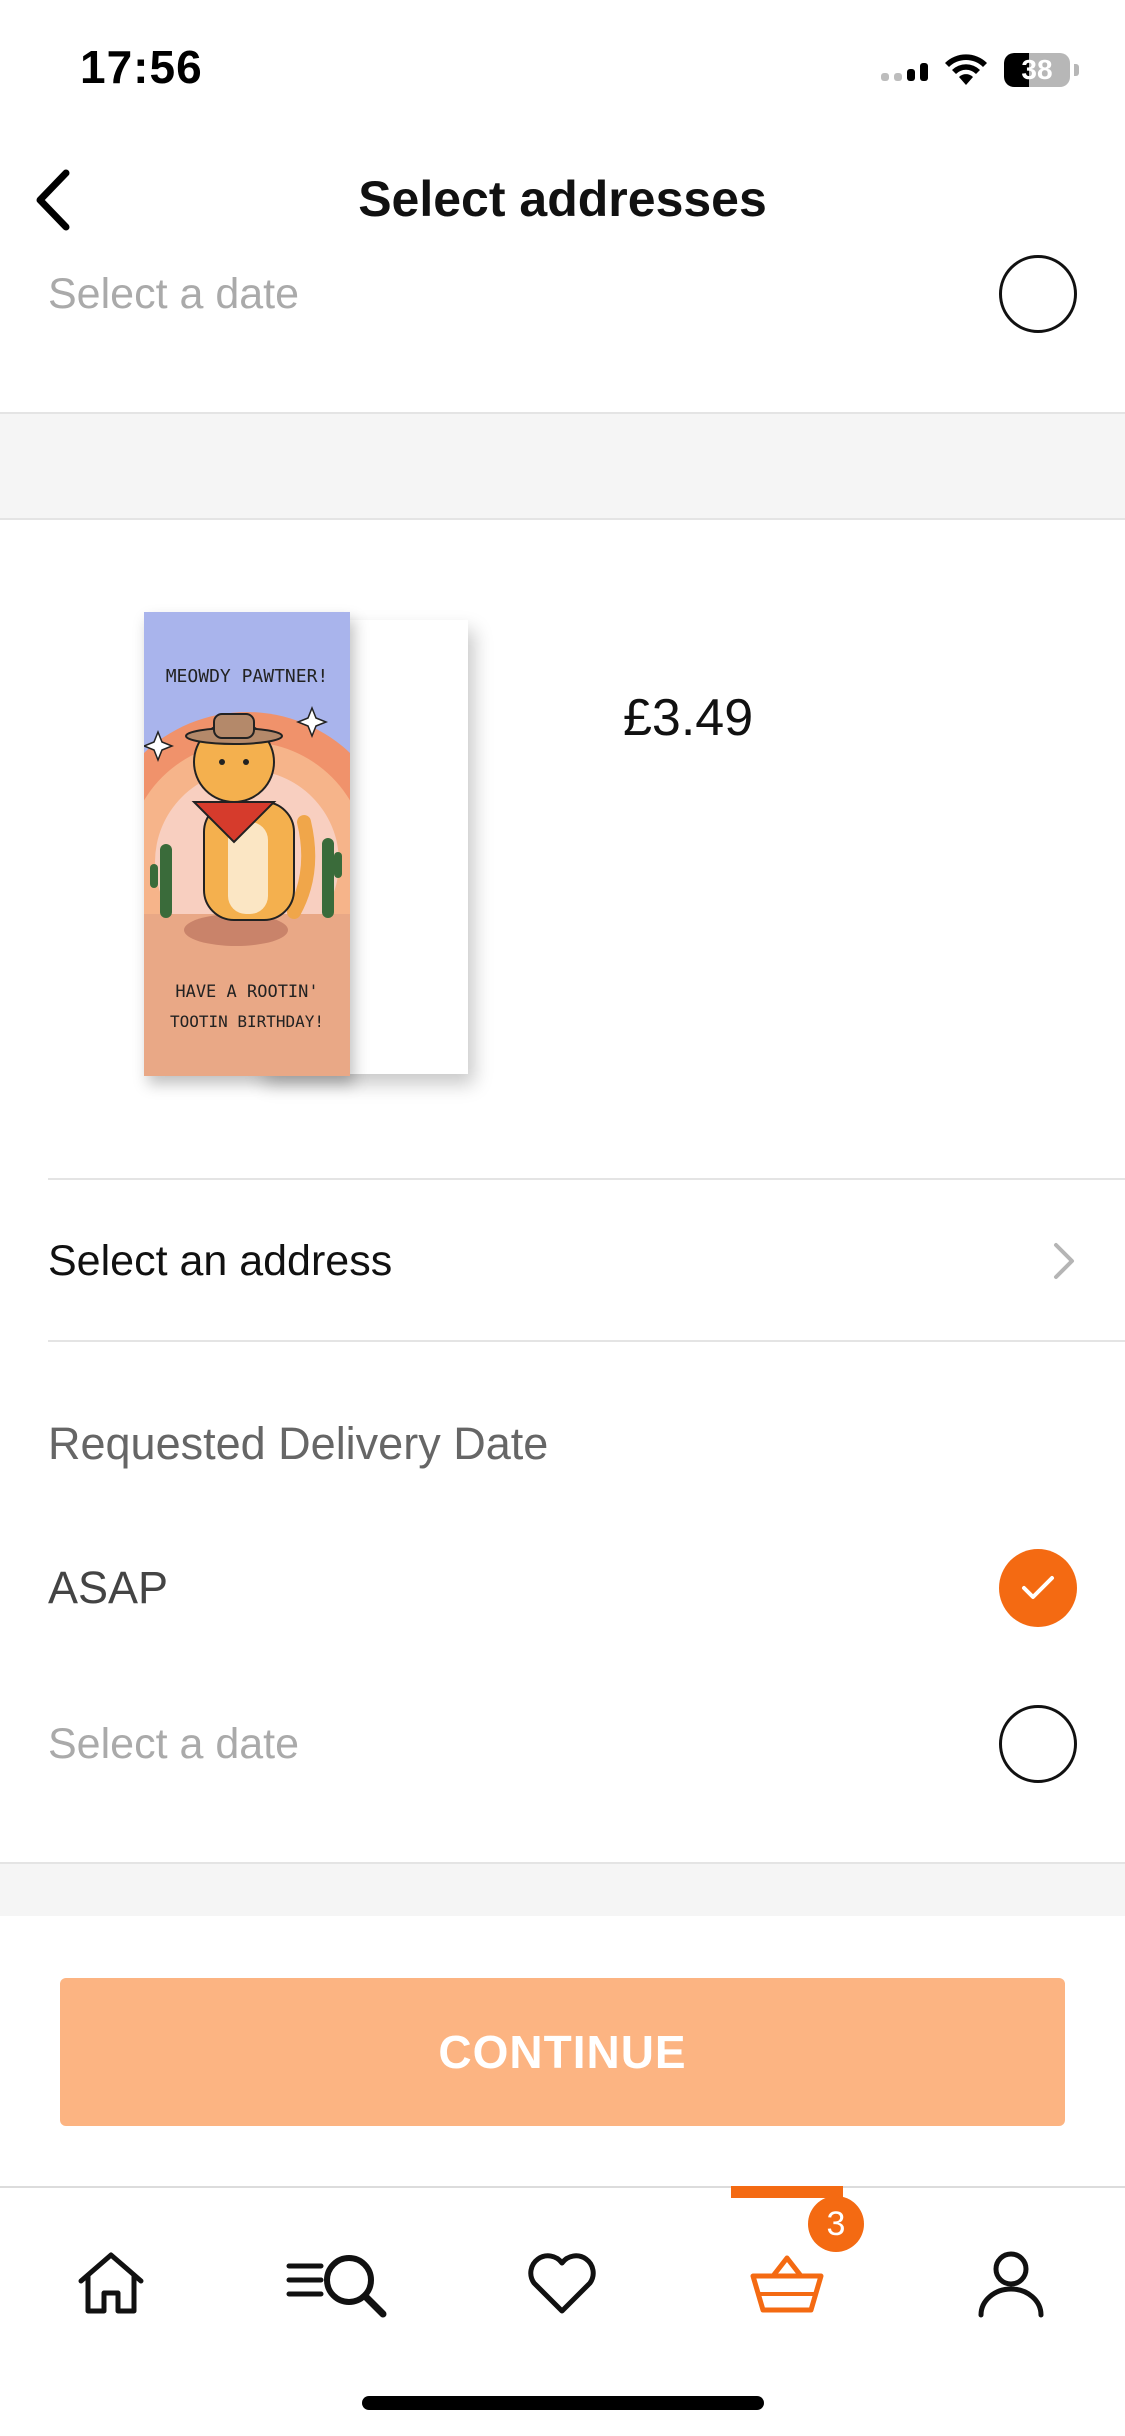 The height and width of the screenshot is (2436, 1125). I want to click on checkmark-icon, so click(1038, 1587).